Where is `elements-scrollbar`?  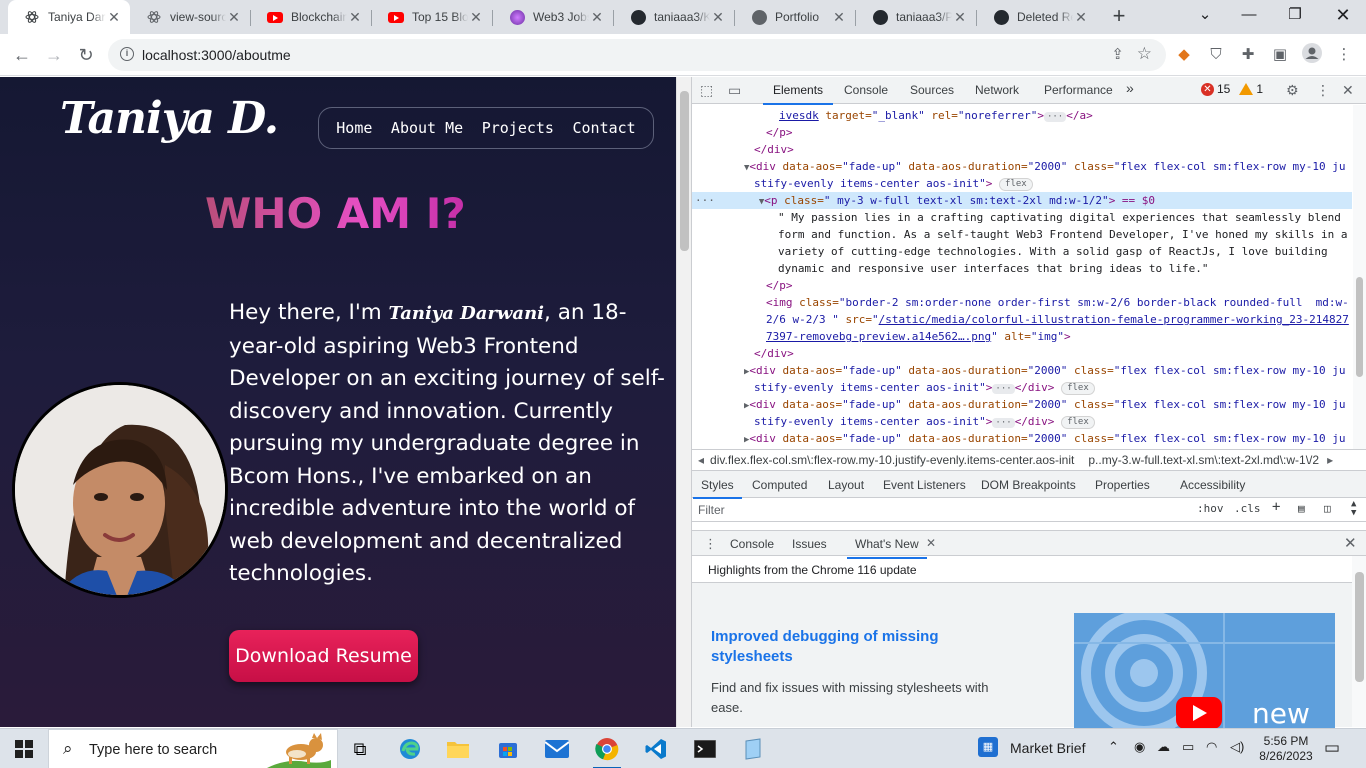 elements-scrollbar is located at coordinates (1359, 277).